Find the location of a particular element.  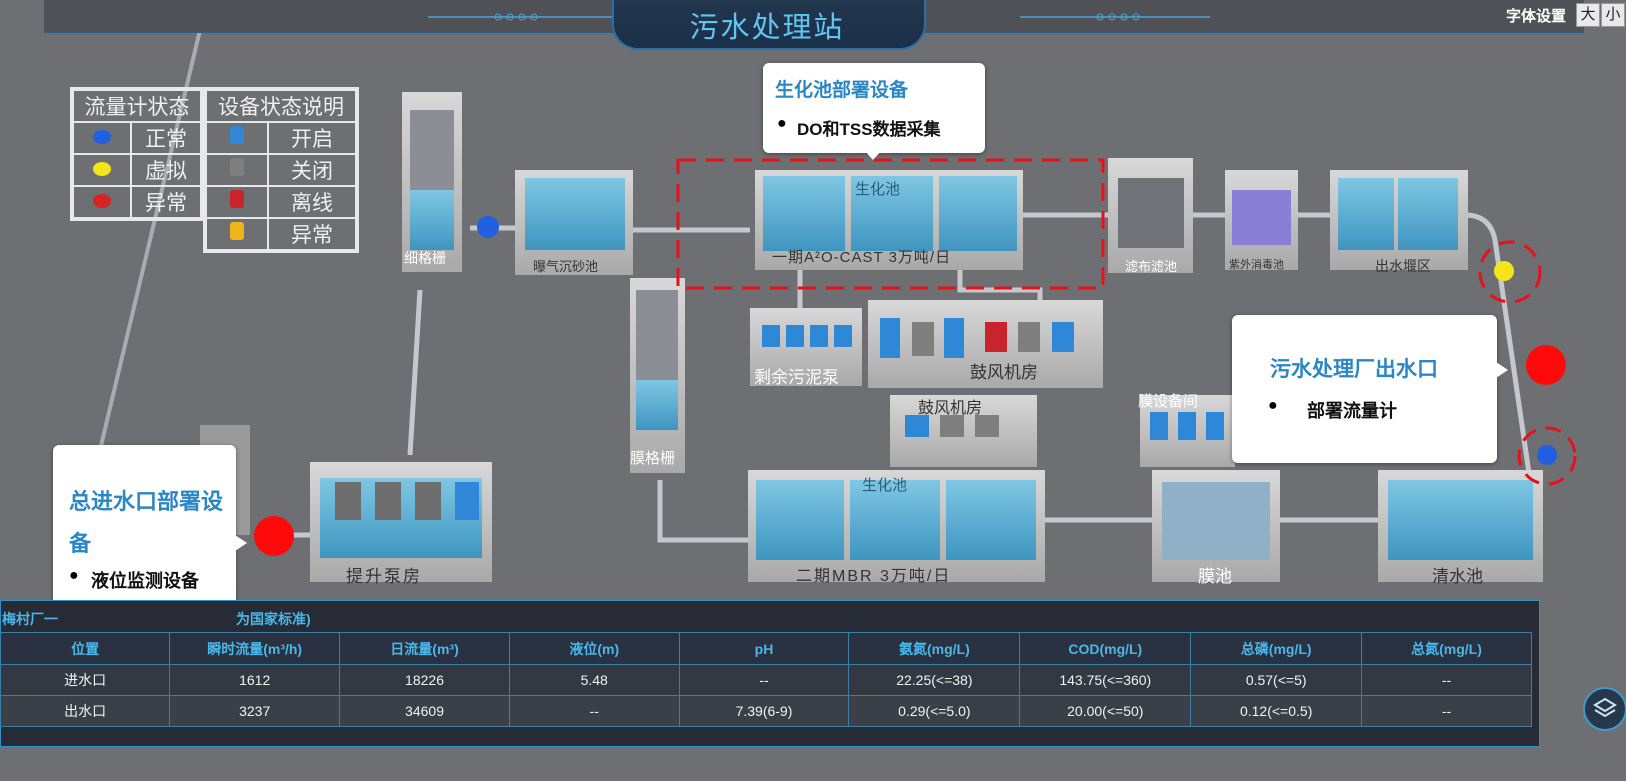

label-blower-room: 鼓风机房 is located at coordinates (1004, 372).